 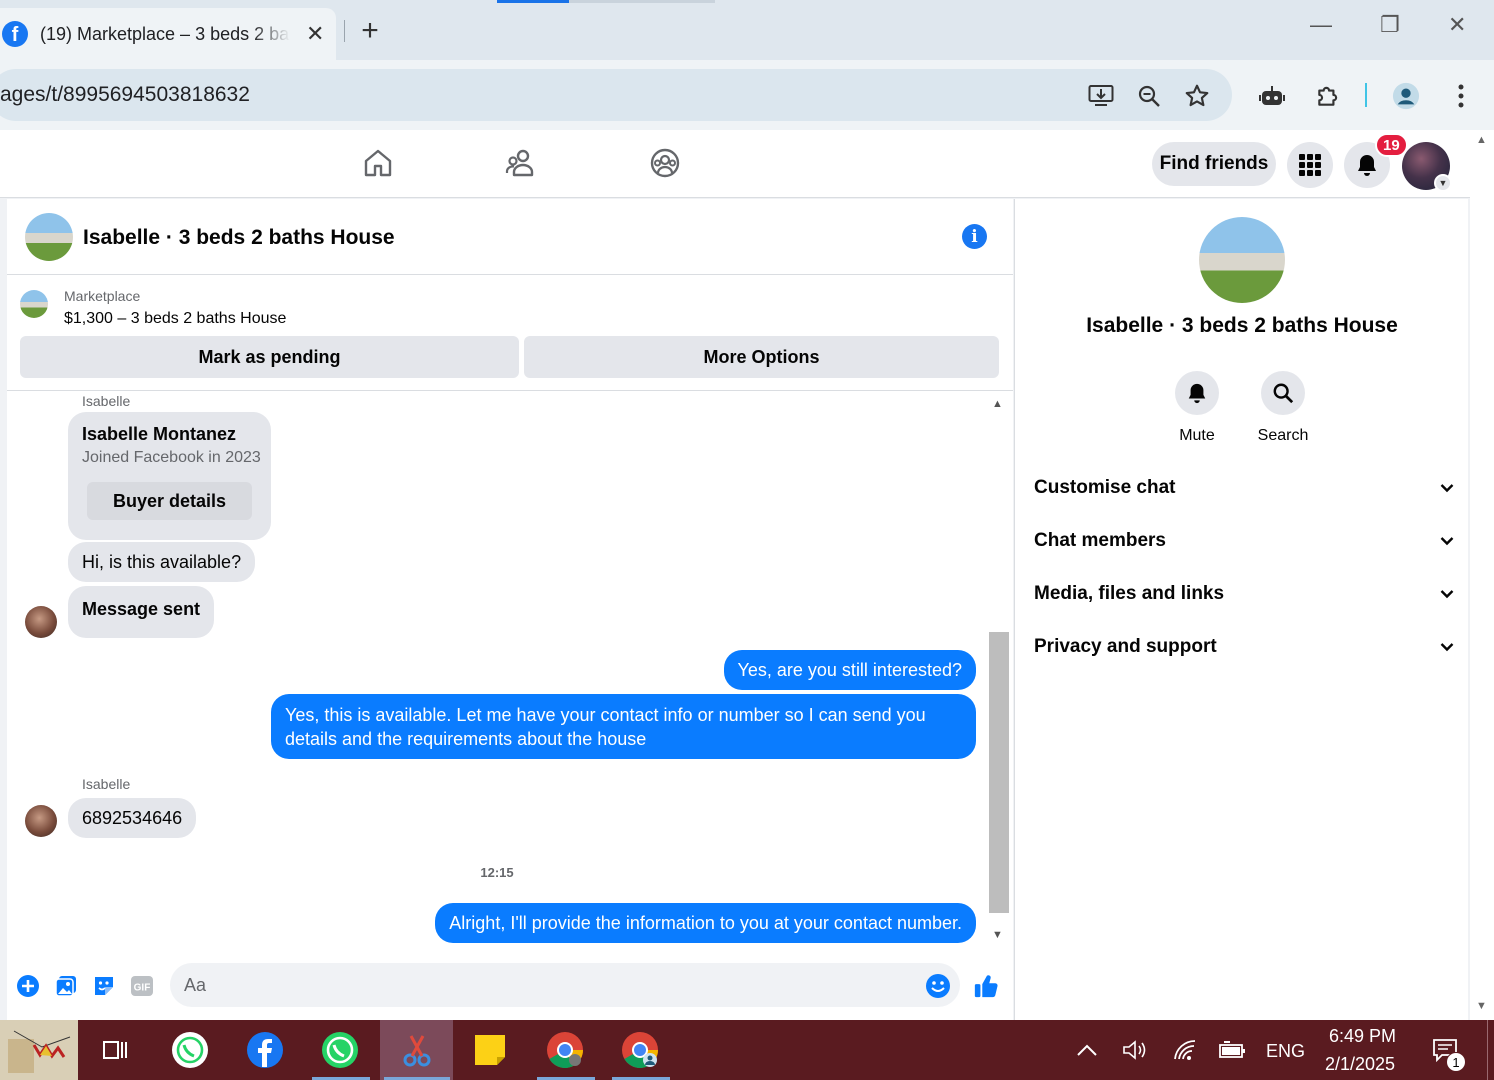 I want to click on install-app-icon, so click(x=1101, y=96).